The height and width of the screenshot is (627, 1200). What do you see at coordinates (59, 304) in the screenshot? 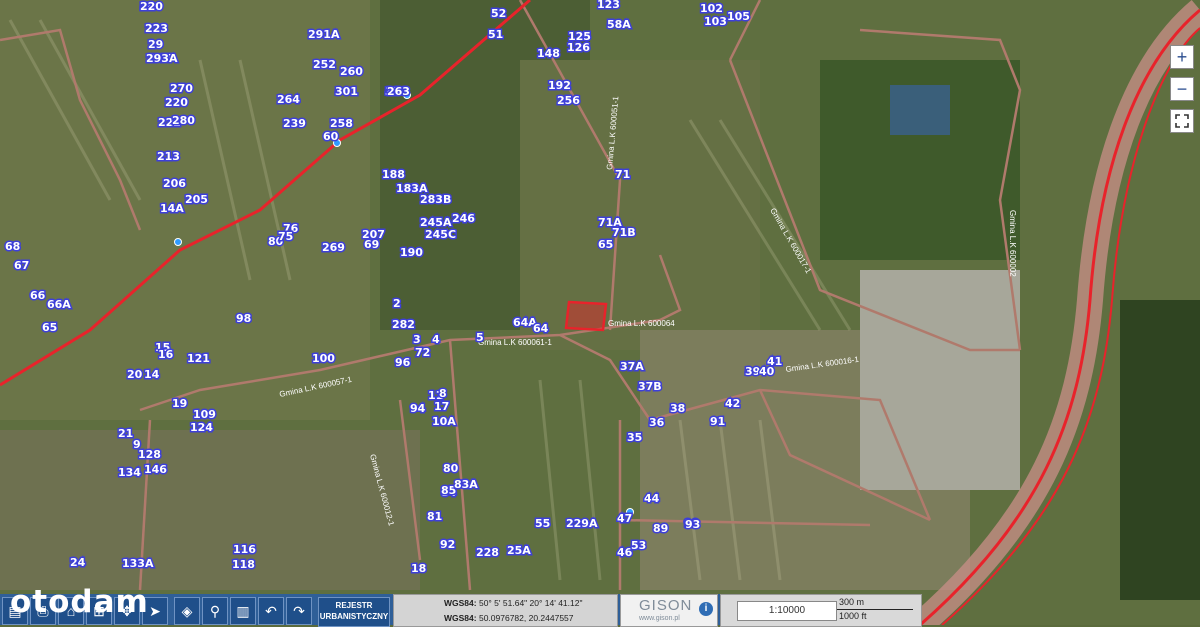
I see `parcel-number-label: 66A` at bounding box center [59, 304].